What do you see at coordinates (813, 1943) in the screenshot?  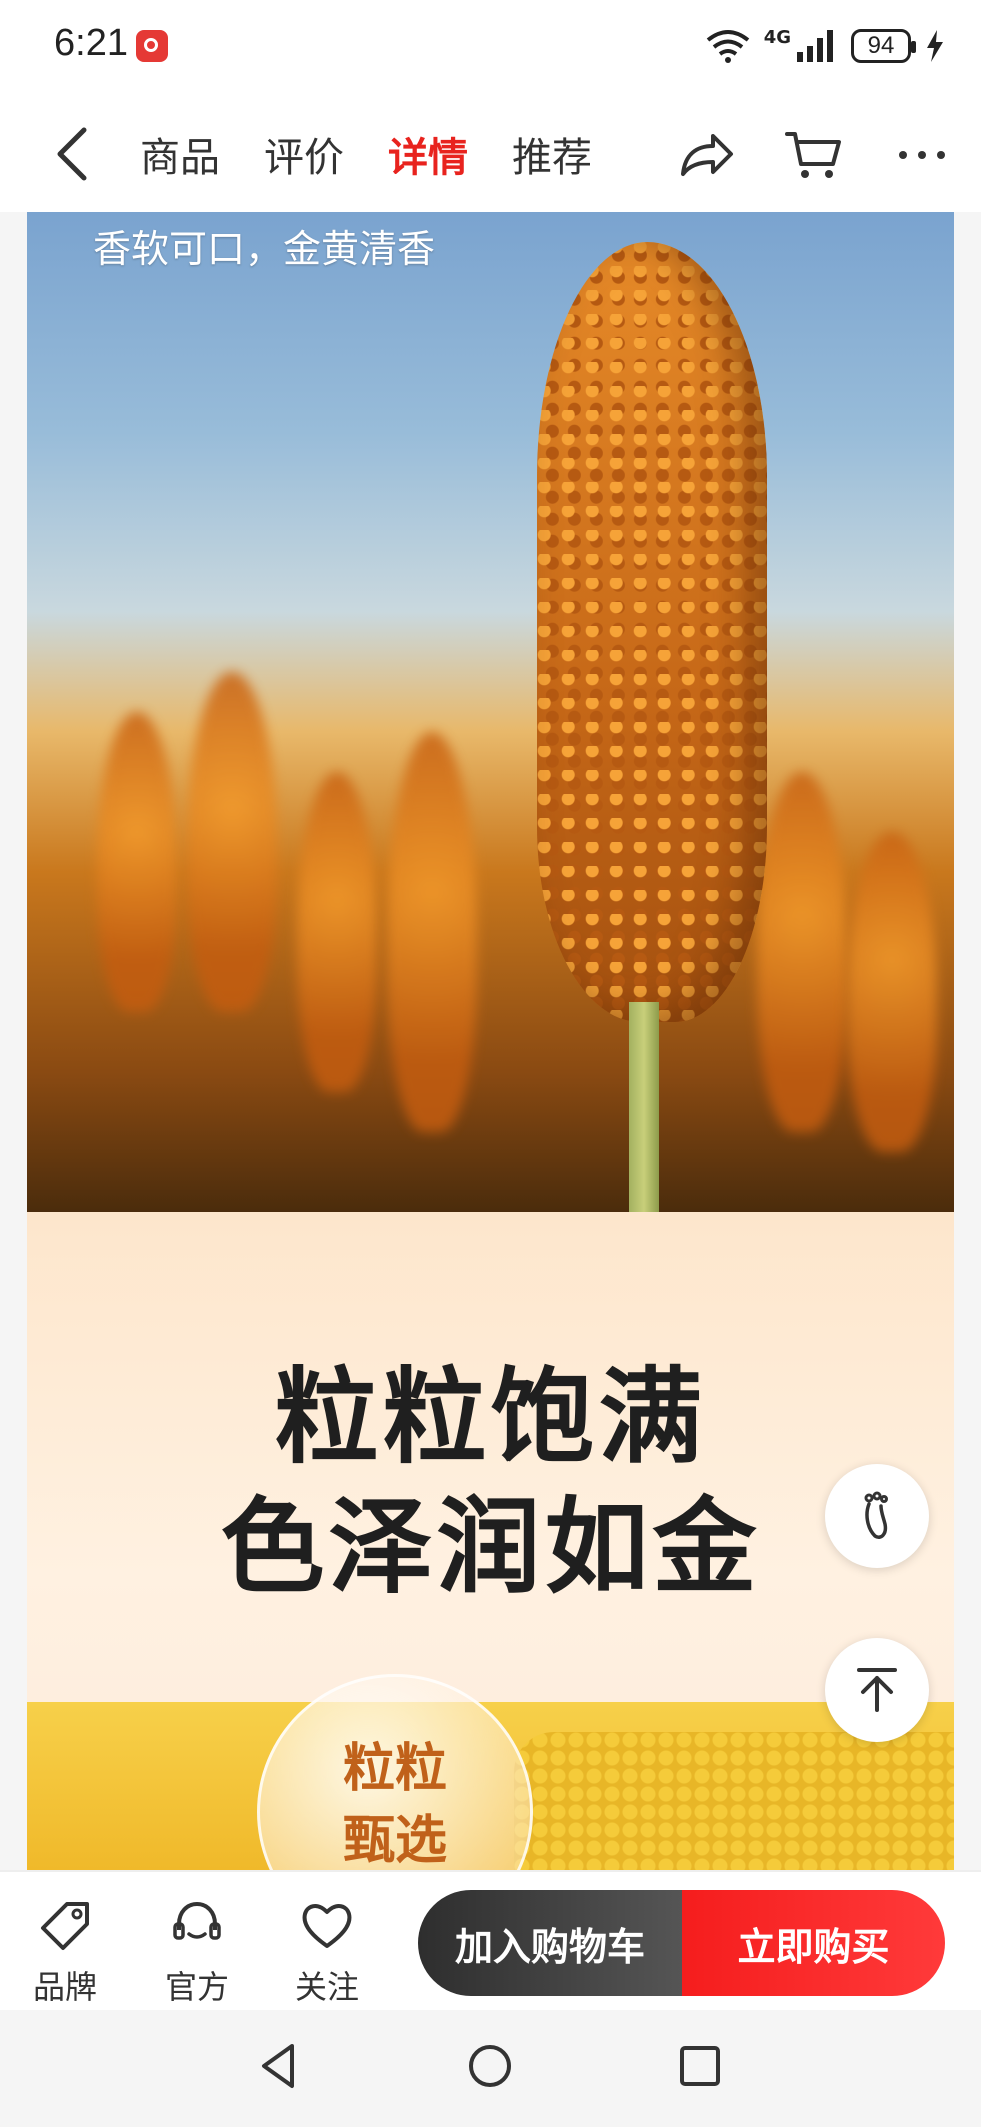 I see `buy-now-button: 立即购买` at bounding box center [813, 1943].